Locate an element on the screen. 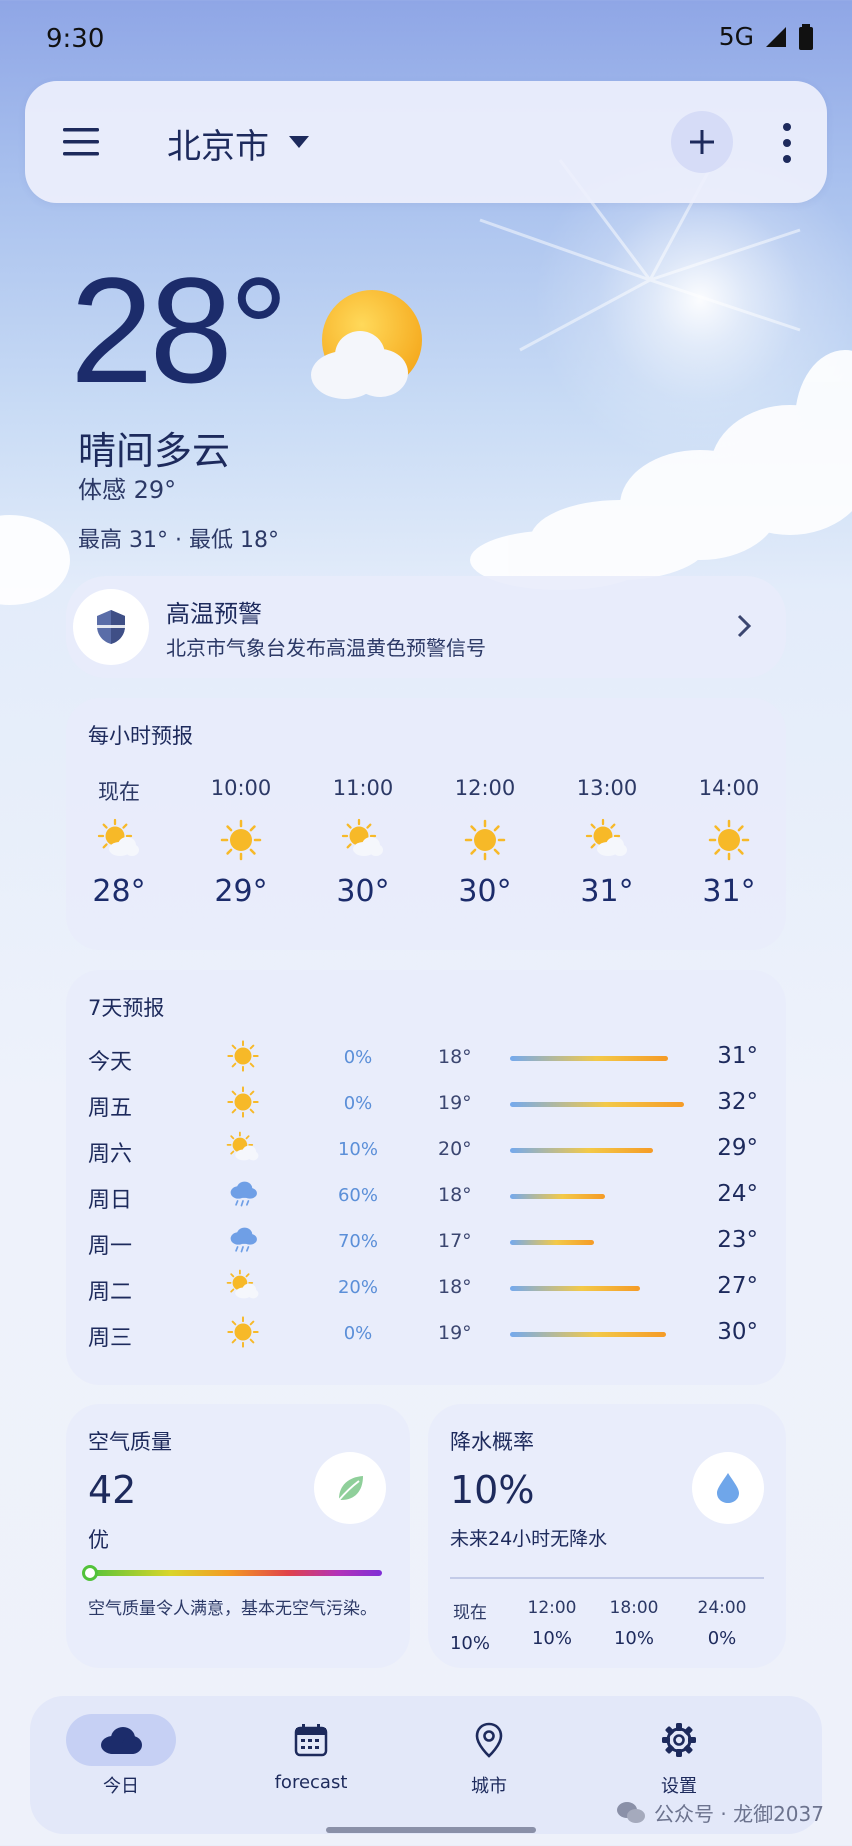  water-drop-icon is located at coordinates (728, 1488).